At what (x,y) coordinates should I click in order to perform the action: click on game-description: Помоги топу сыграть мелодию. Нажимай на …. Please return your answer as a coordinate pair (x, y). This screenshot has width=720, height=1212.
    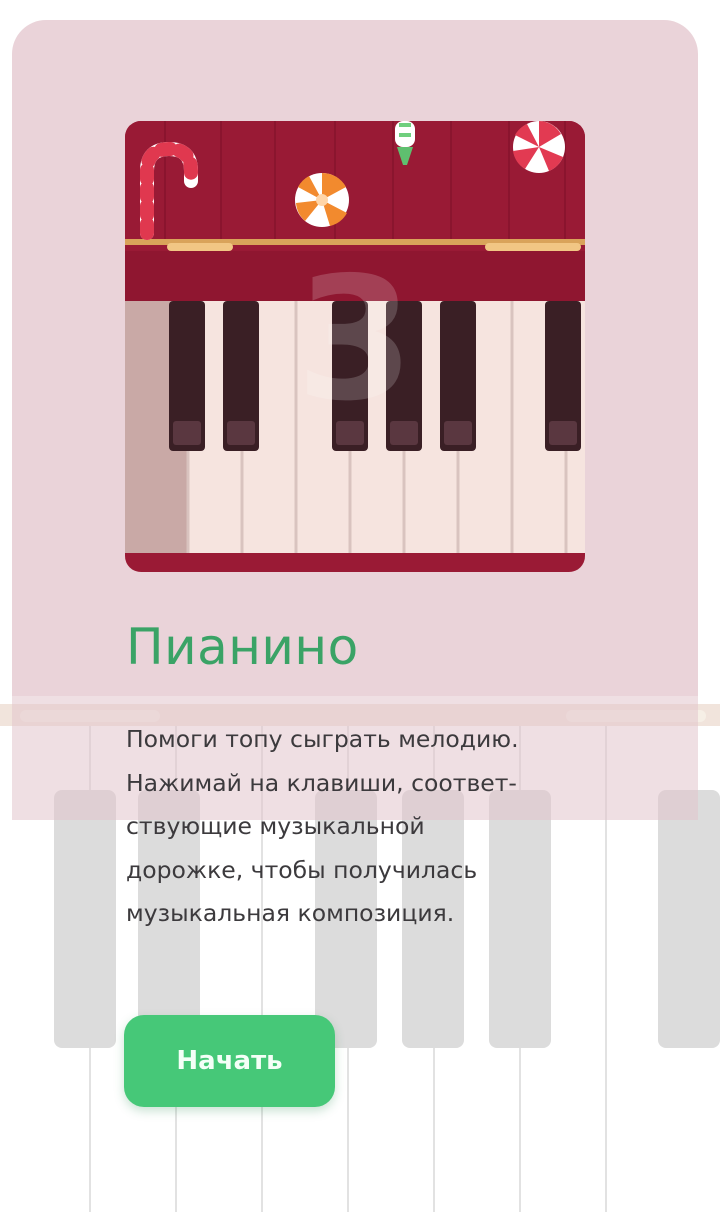
    Looking at the image, I should click on (366, 827).